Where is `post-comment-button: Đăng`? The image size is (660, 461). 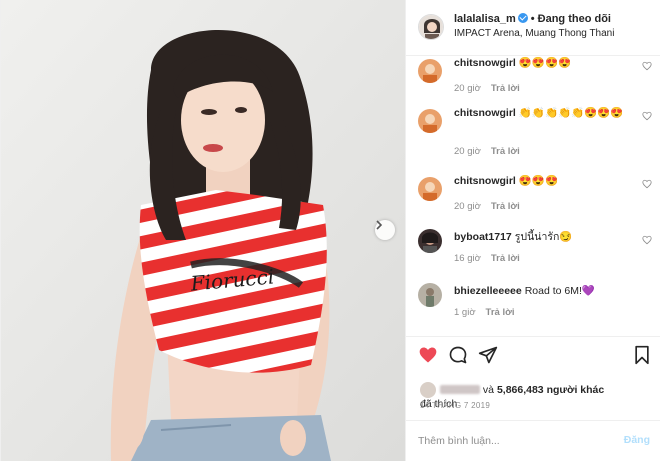 post-comment-button: Đăng is located at coordinates (637, 440).